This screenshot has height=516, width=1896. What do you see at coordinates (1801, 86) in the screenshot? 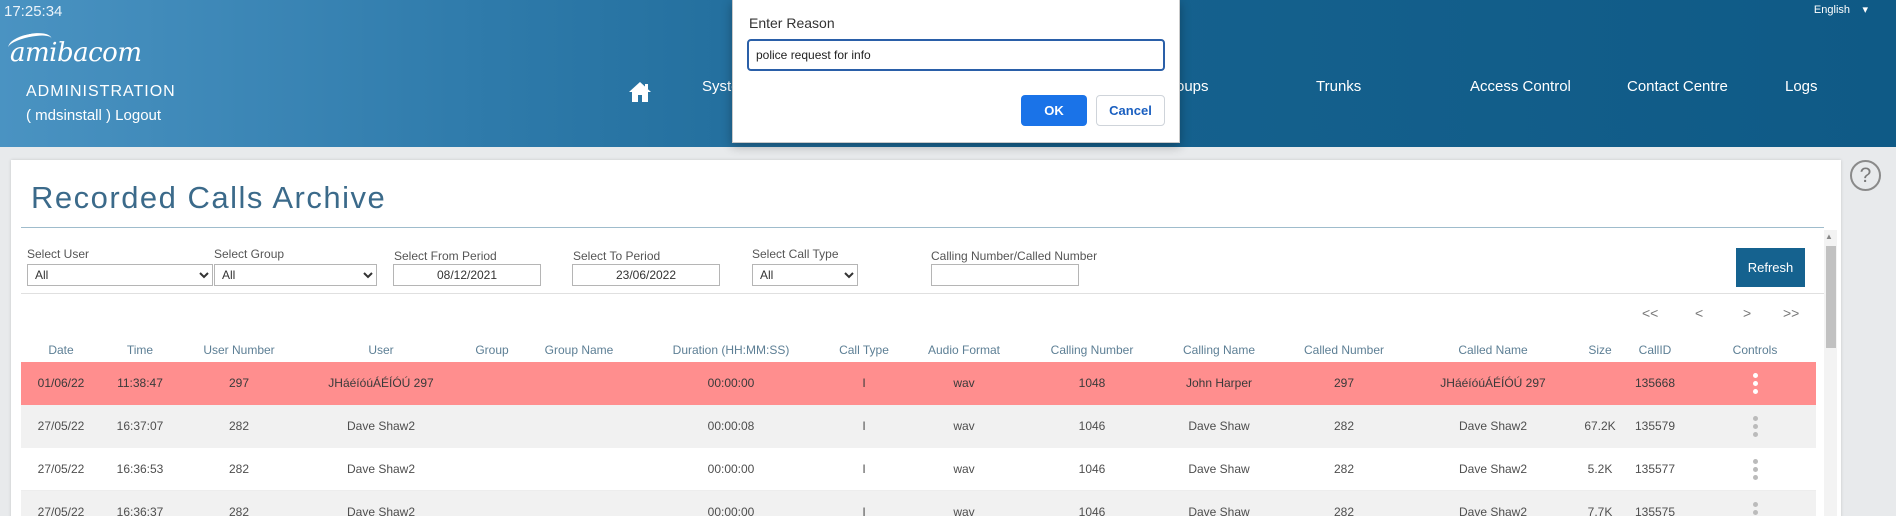
I see `nav-logs: Logs` at bounding box center [1801, 86].